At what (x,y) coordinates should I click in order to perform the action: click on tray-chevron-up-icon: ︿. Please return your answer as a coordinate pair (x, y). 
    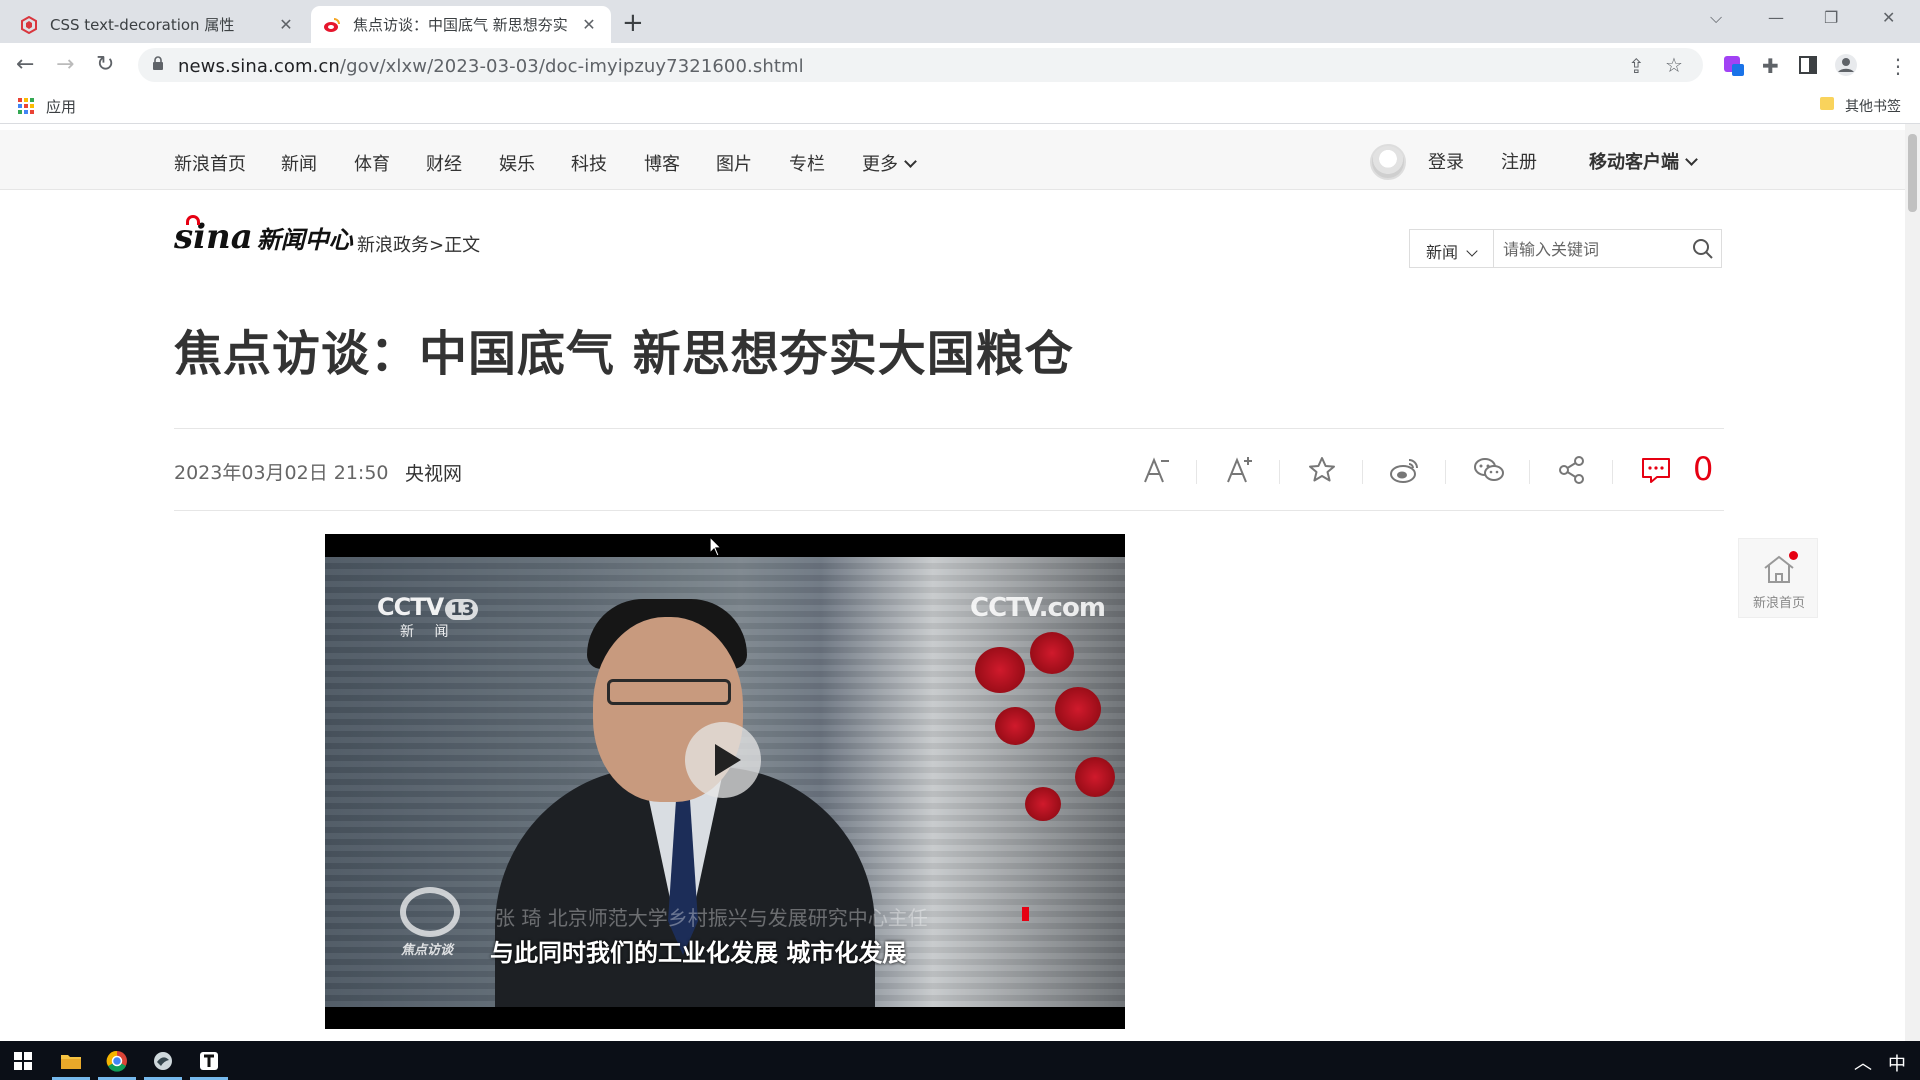
    Looking at the image, I should click on (1863, 1062).